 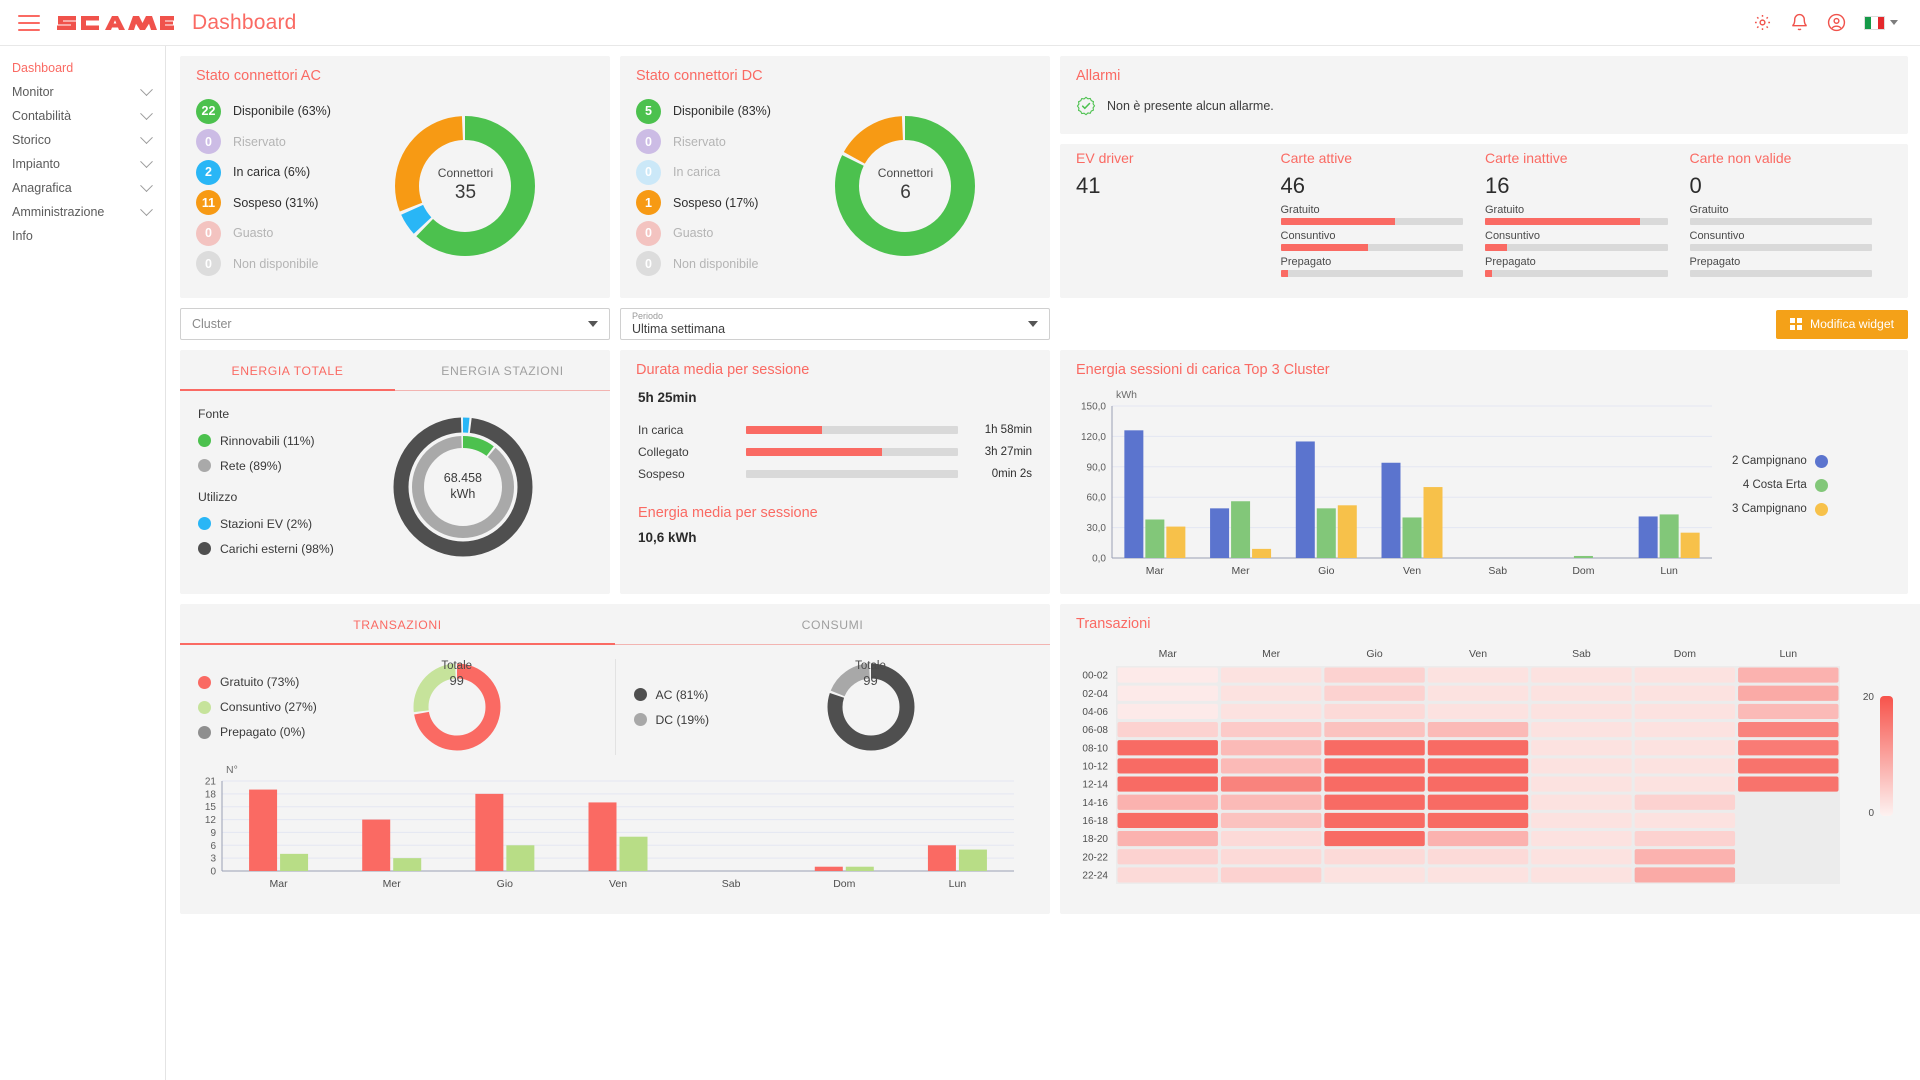 I want to click on tab-consumi: CONSUMI, so click(x=832, y=624).